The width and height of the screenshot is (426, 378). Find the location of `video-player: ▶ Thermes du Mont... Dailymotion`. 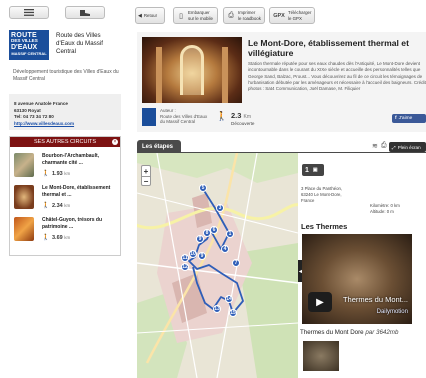

video-player: ▶ Thermes du Mont... Dailymotion is located at coordinates (357, 279).